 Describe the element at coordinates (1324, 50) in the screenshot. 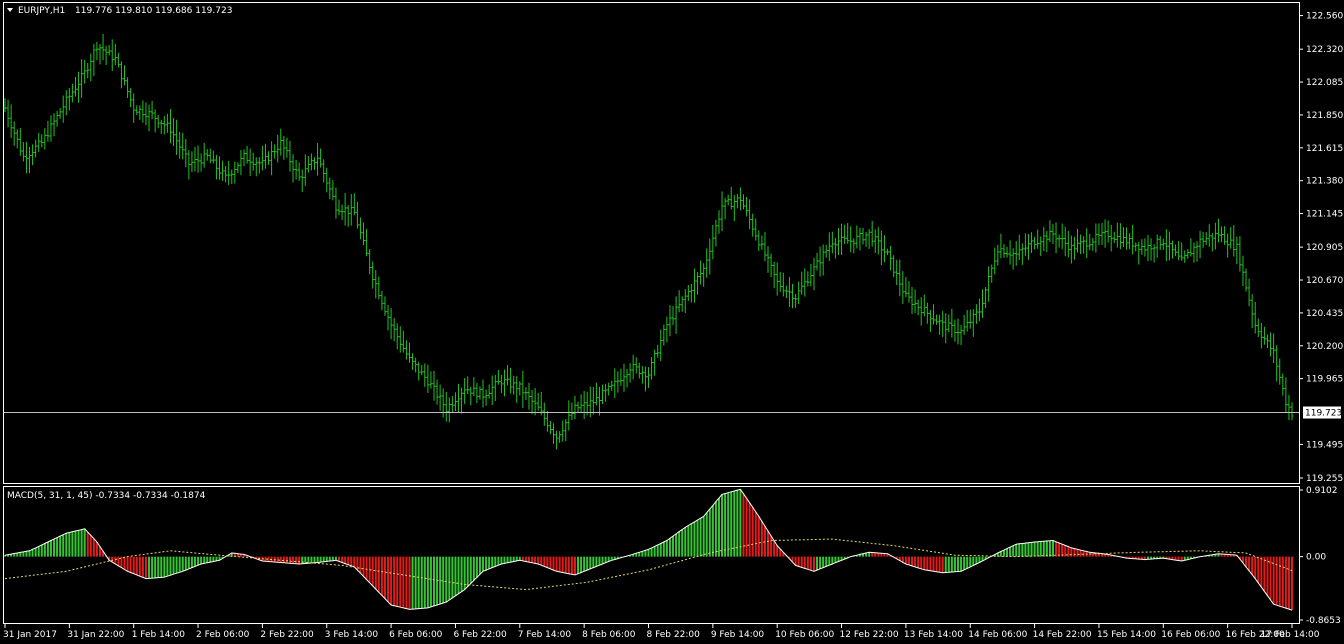

I see `price-axis-label: 122.320` at that location.